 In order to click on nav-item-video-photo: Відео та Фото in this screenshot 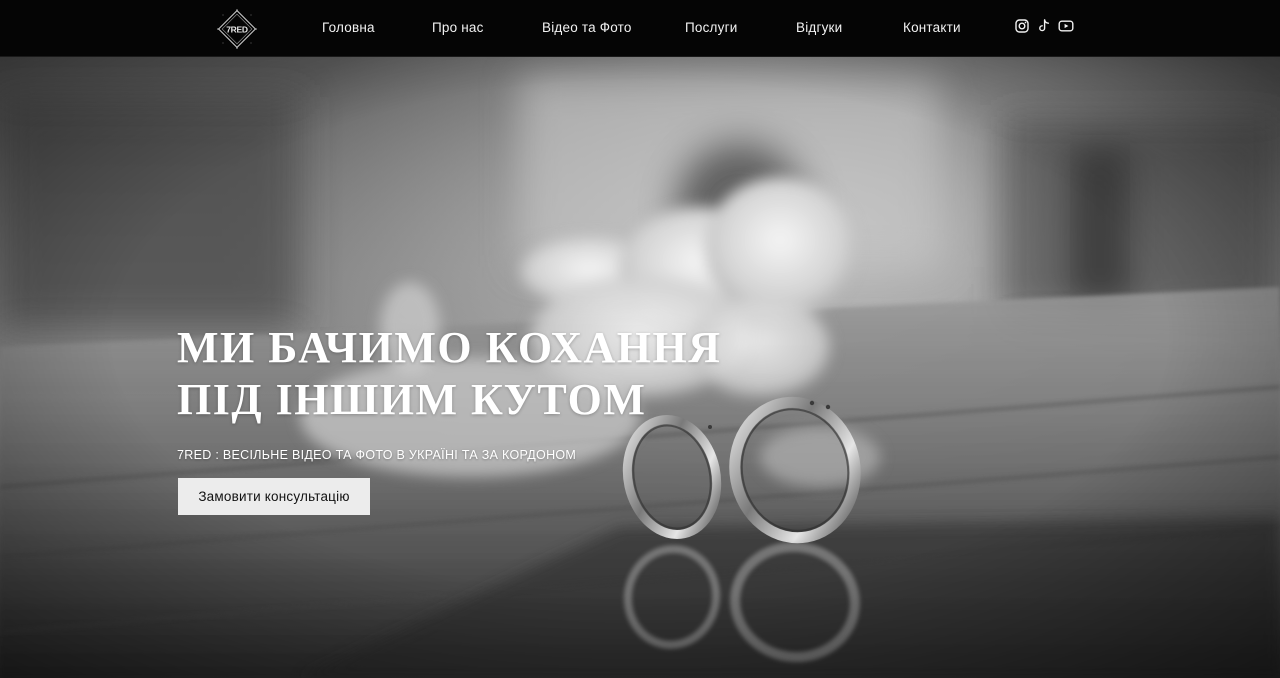, I will do `click(587, 28)`.